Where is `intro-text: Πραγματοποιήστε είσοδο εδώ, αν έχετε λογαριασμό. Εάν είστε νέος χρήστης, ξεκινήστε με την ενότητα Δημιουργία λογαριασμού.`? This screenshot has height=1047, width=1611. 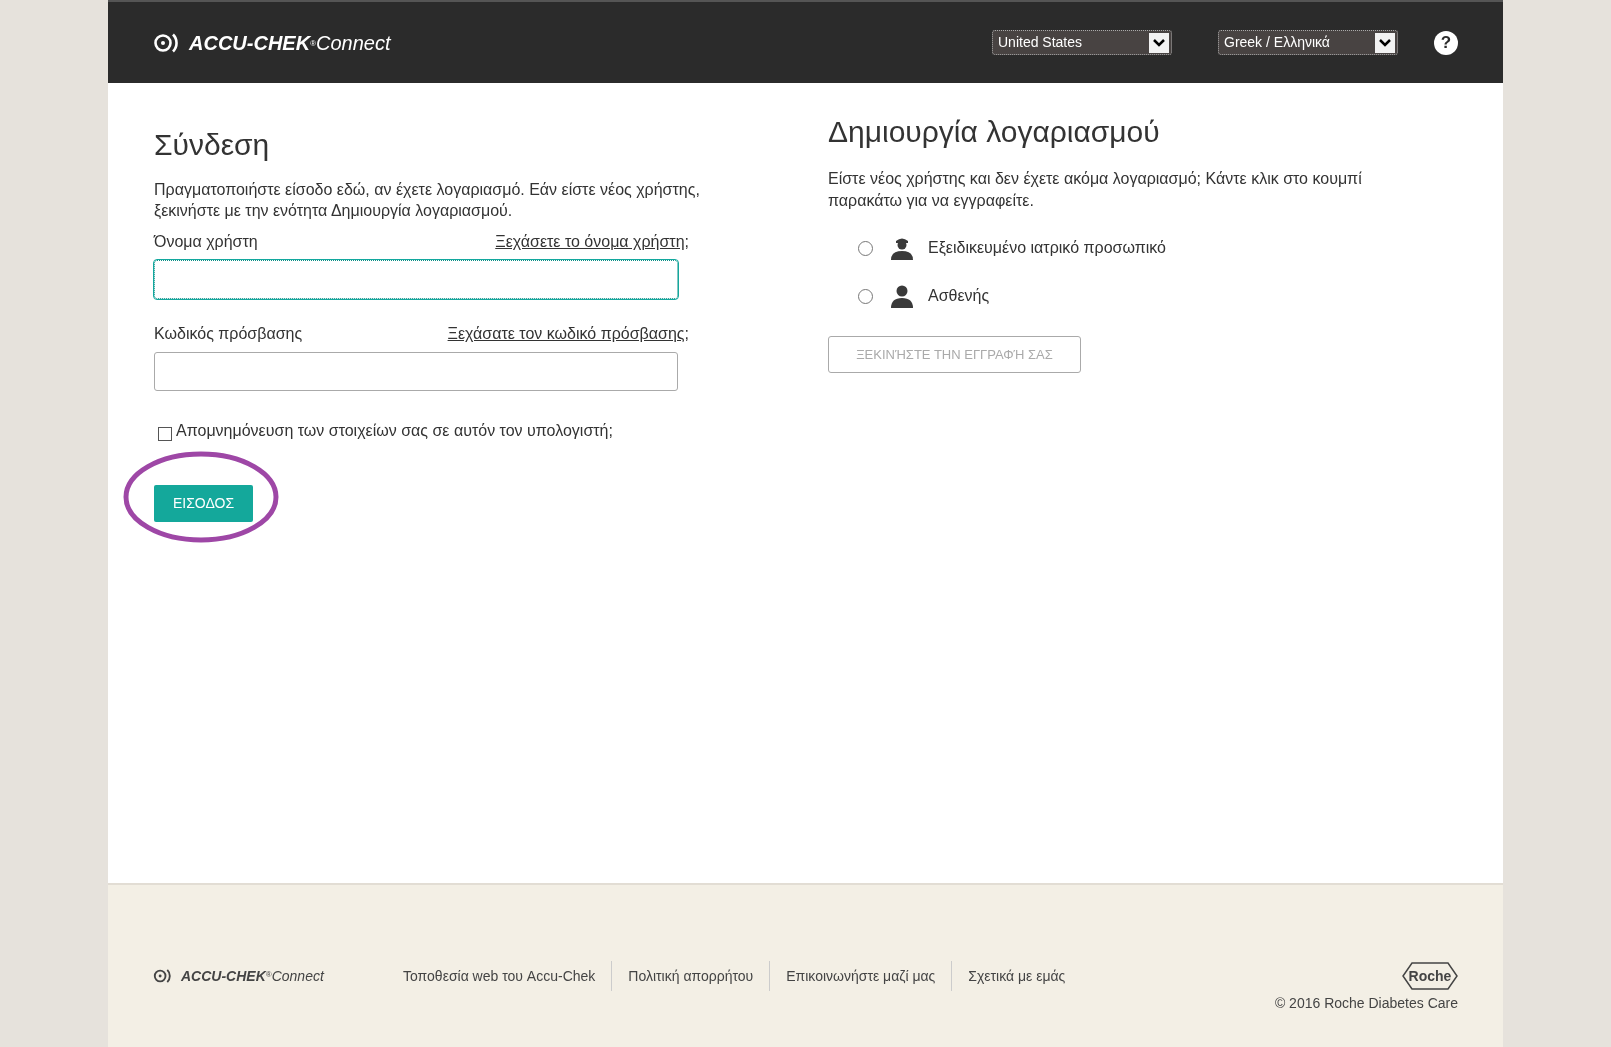 intro-text: Πραγματοποιήστε είσοδο εδώ, αν έχετε λογαριασμό. Εάν είστε νέος χρήστης, ξεκινήστε με την ενότητα Δημιουργία λογαριασμού. is located at coordinates (427, 200).